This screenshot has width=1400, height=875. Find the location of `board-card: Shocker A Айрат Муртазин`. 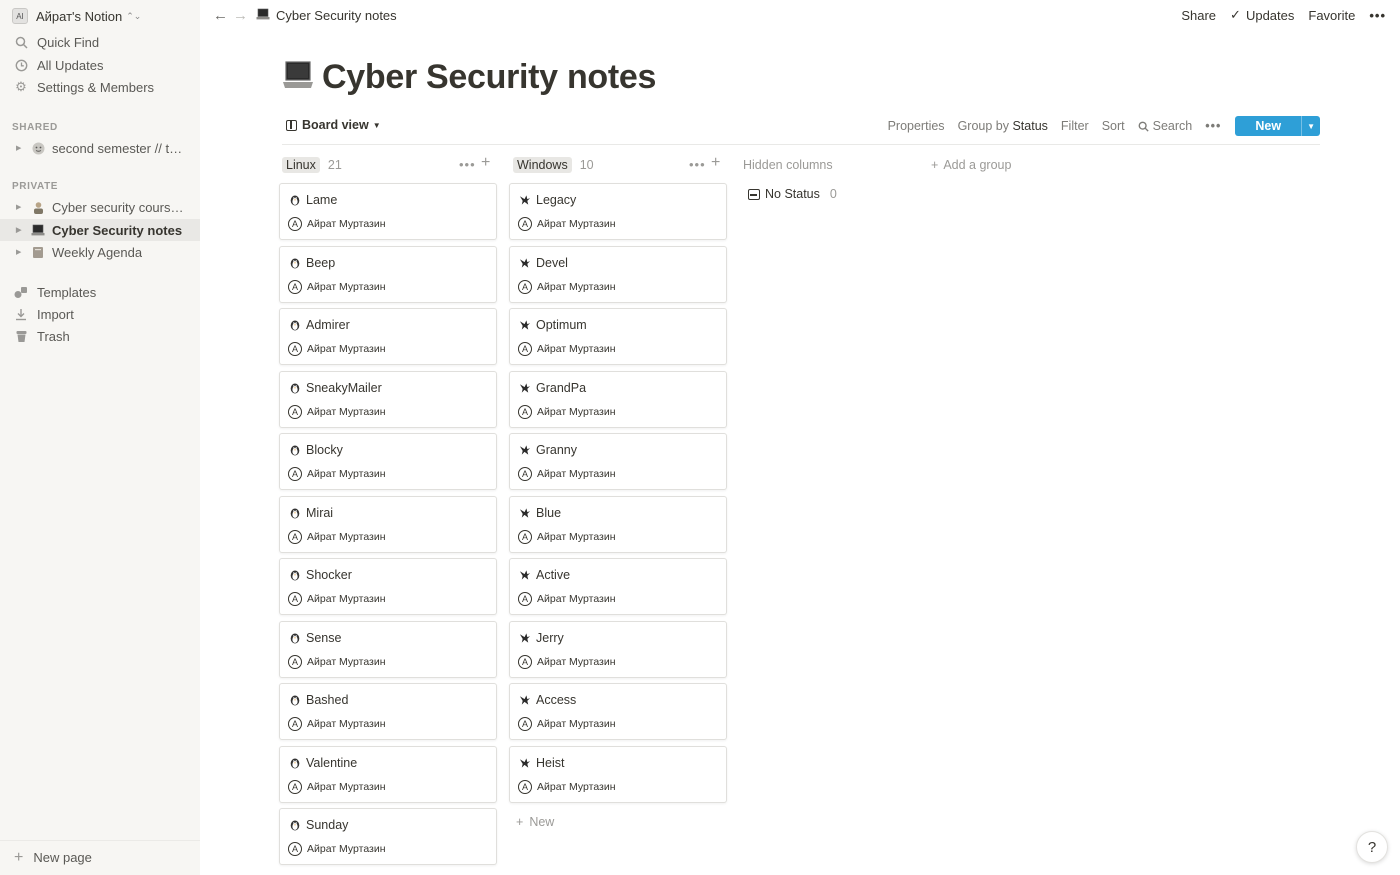

board-card: Shocker A Айрат Муртазин is located at coordinates (388, 586).